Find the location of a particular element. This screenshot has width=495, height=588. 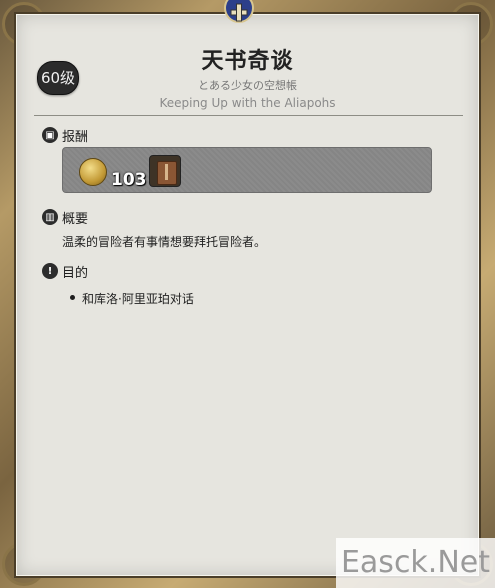

watermark: Easck.Net is located at coordinates (415, 563).